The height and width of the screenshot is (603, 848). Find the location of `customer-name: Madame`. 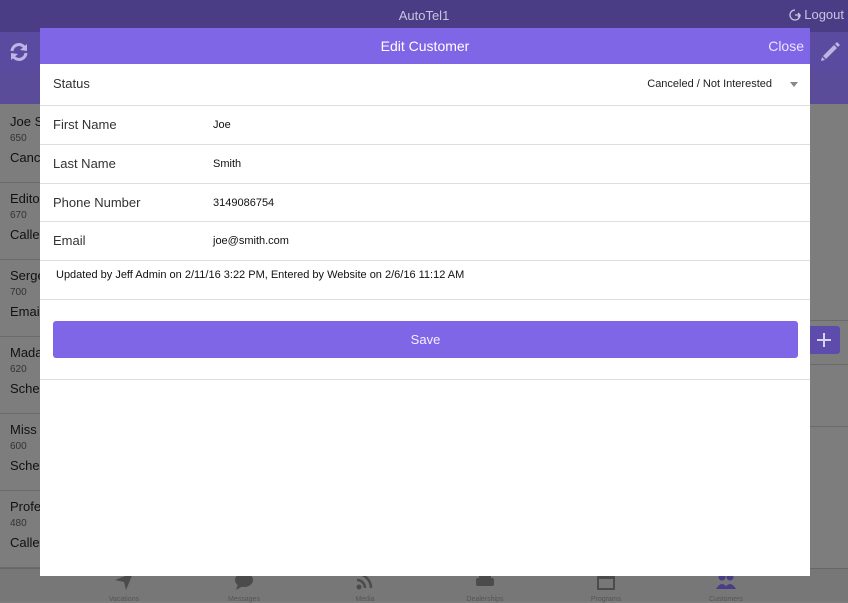

customer-name: Madame is located at coordinates (25, 352).